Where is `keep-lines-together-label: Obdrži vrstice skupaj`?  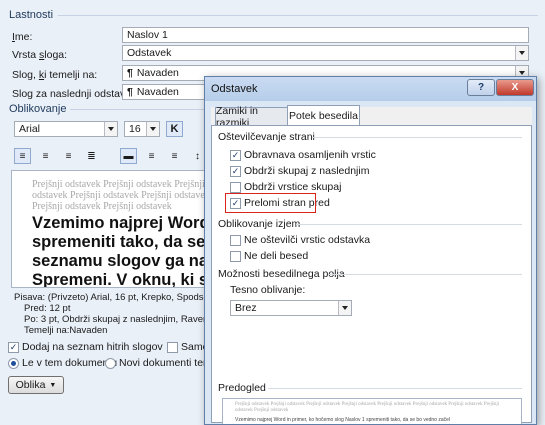 keep-lines-together-label: Obdrži vrstice skupaj is located at coordinates (293, 187).